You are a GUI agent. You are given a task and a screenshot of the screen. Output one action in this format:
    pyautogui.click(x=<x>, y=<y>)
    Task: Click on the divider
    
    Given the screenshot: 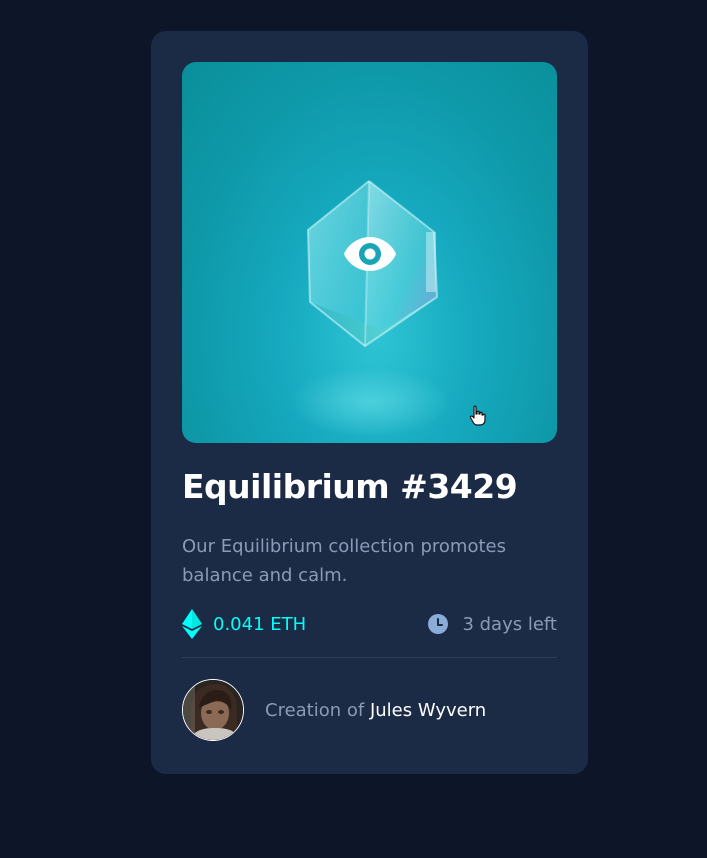 What is the action you would take?
    pyautogui.click(x=369, y=657)
    